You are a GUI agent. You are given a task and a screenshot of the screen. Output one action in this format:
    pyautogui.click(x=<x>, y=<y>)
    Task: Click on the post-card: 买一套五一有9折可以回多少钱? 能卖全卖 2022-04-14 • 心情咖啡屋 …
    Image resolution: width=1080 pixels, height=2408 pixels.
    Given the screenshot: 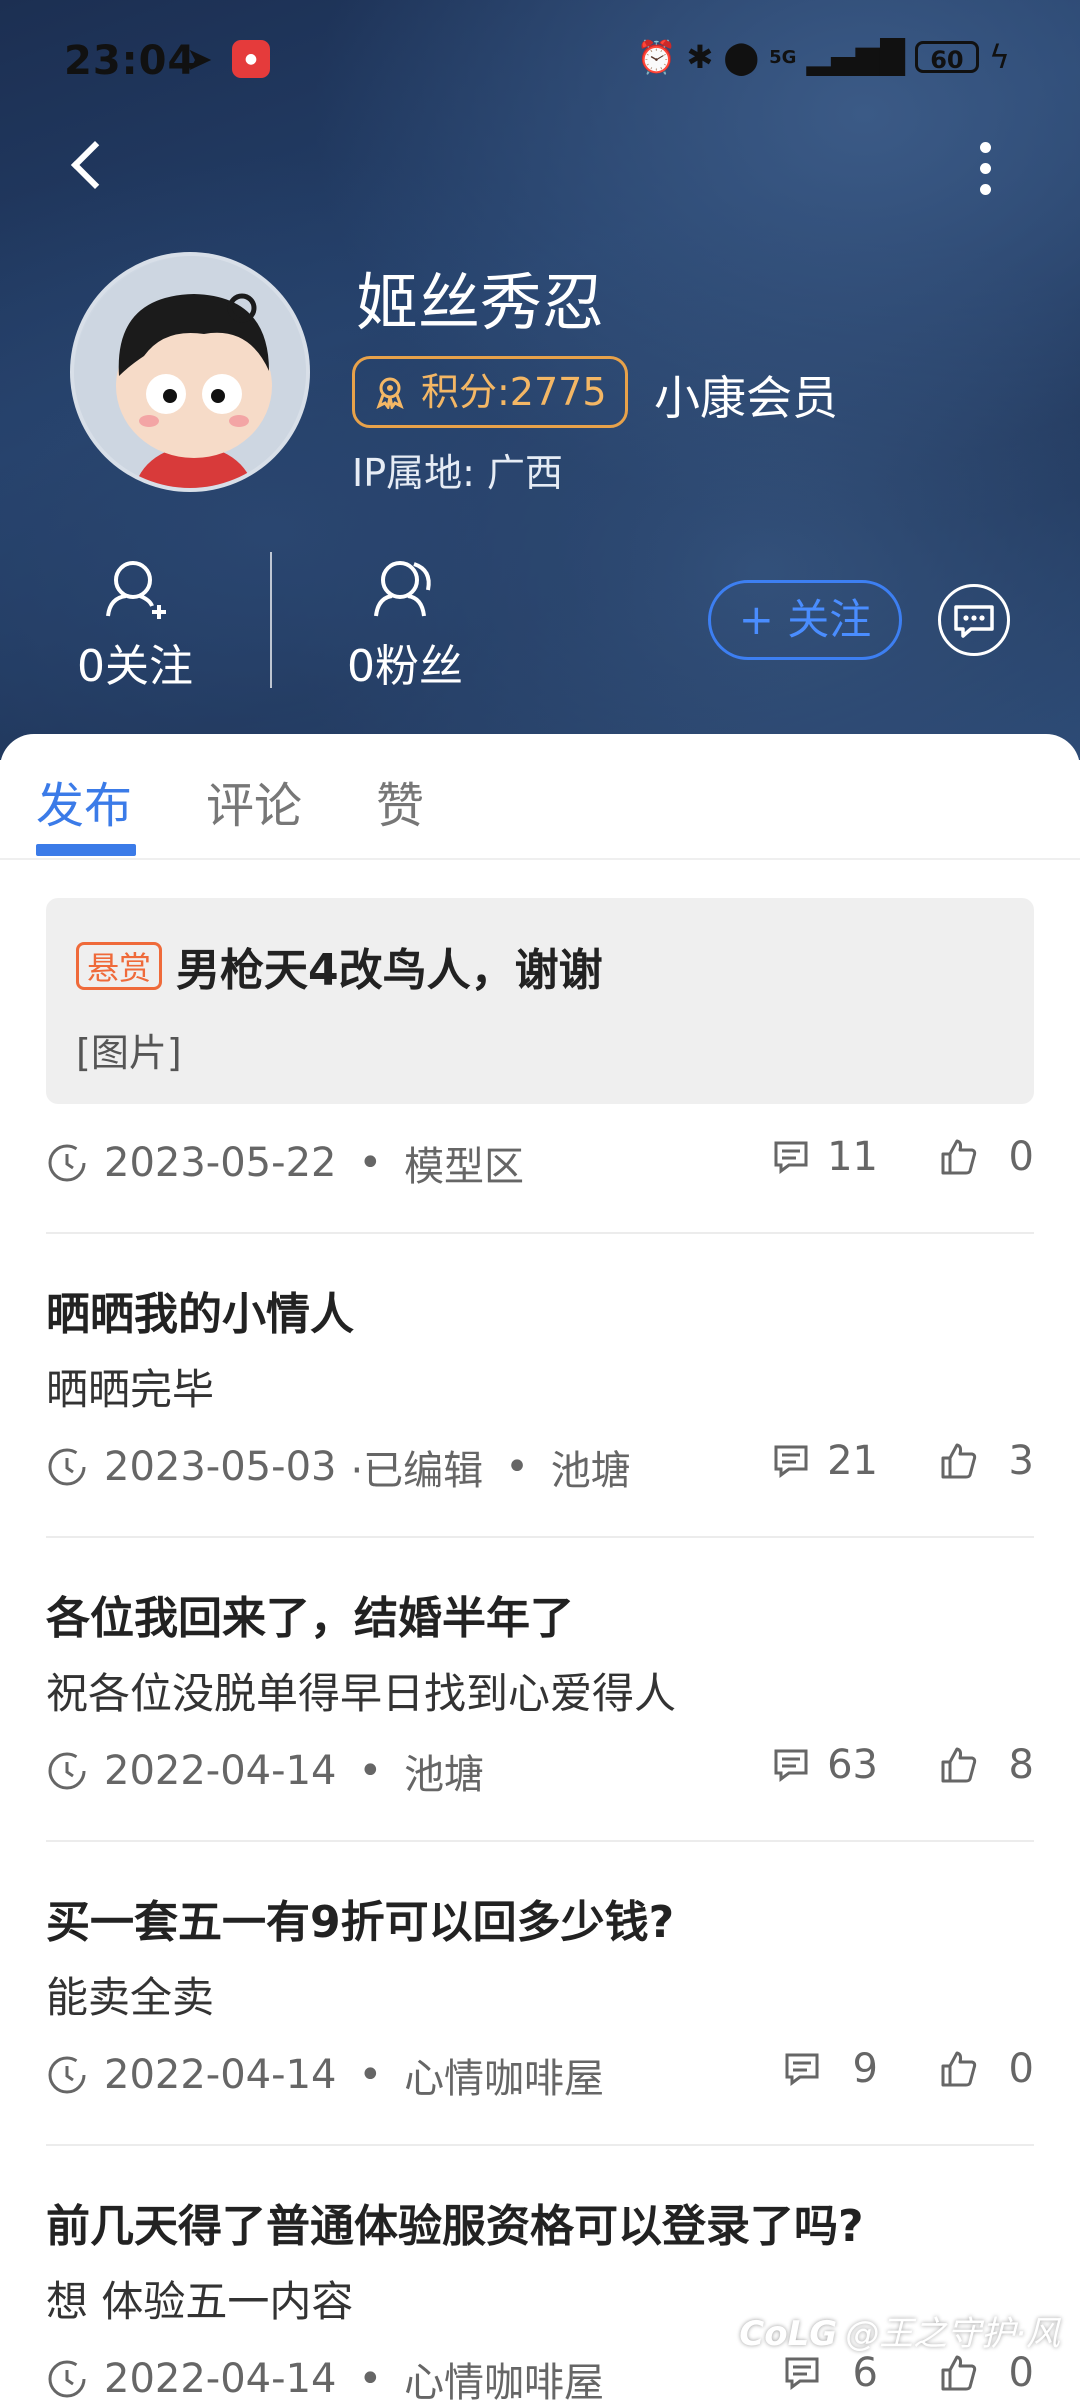 What is the action you would take?
    pyautogui.click(x=540, y=1994)
    